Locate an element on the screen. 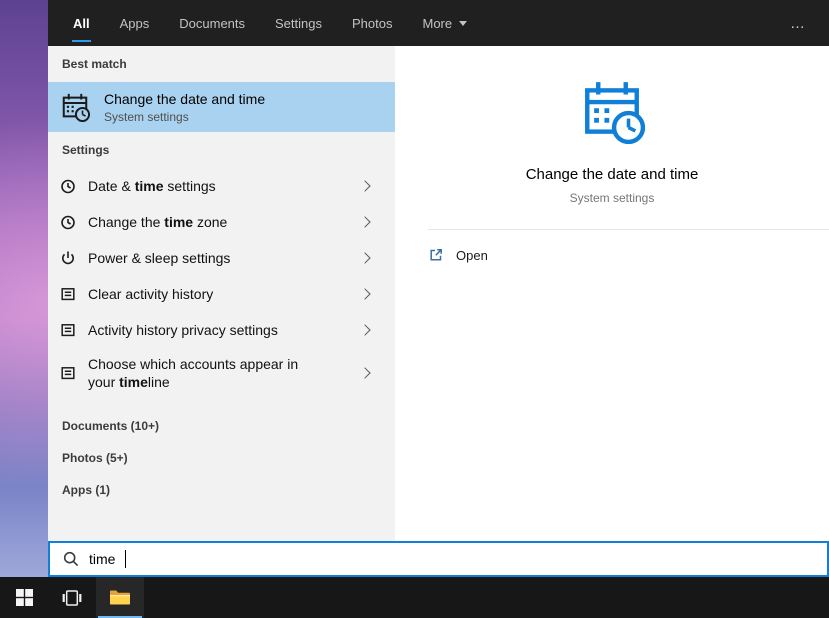  tab-documents: Documents is located at coordinates (212, 23).